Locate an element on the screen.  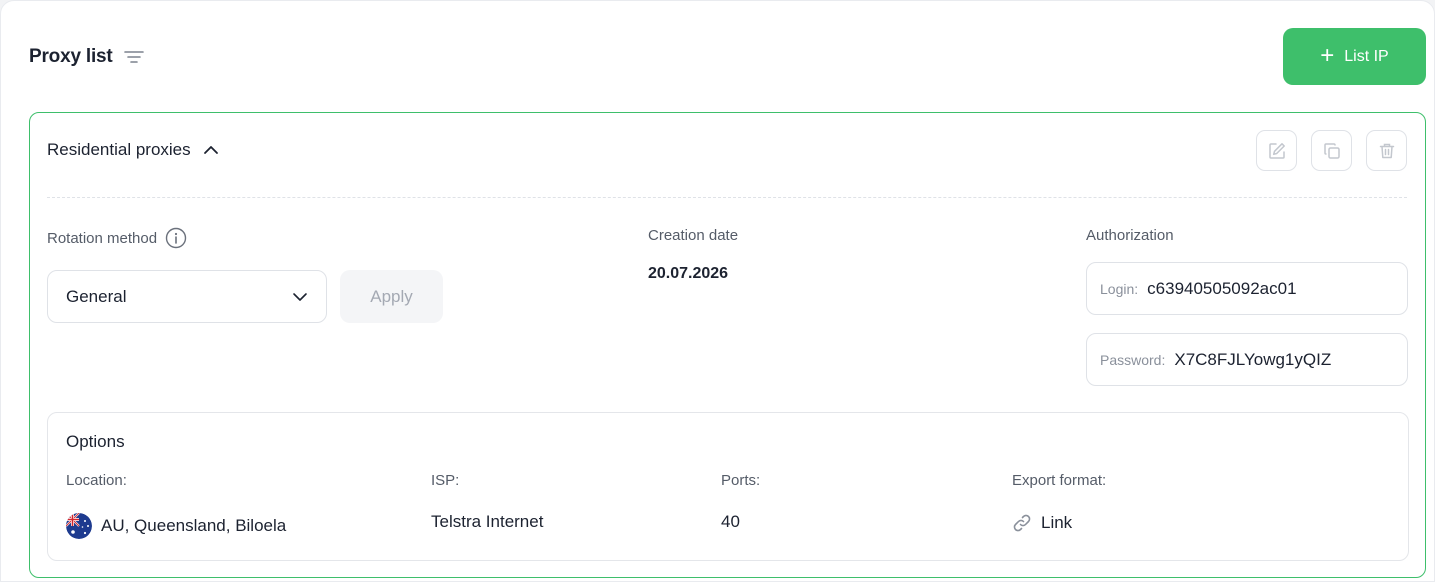
copy-icon is located at coordinates (1331, 150).